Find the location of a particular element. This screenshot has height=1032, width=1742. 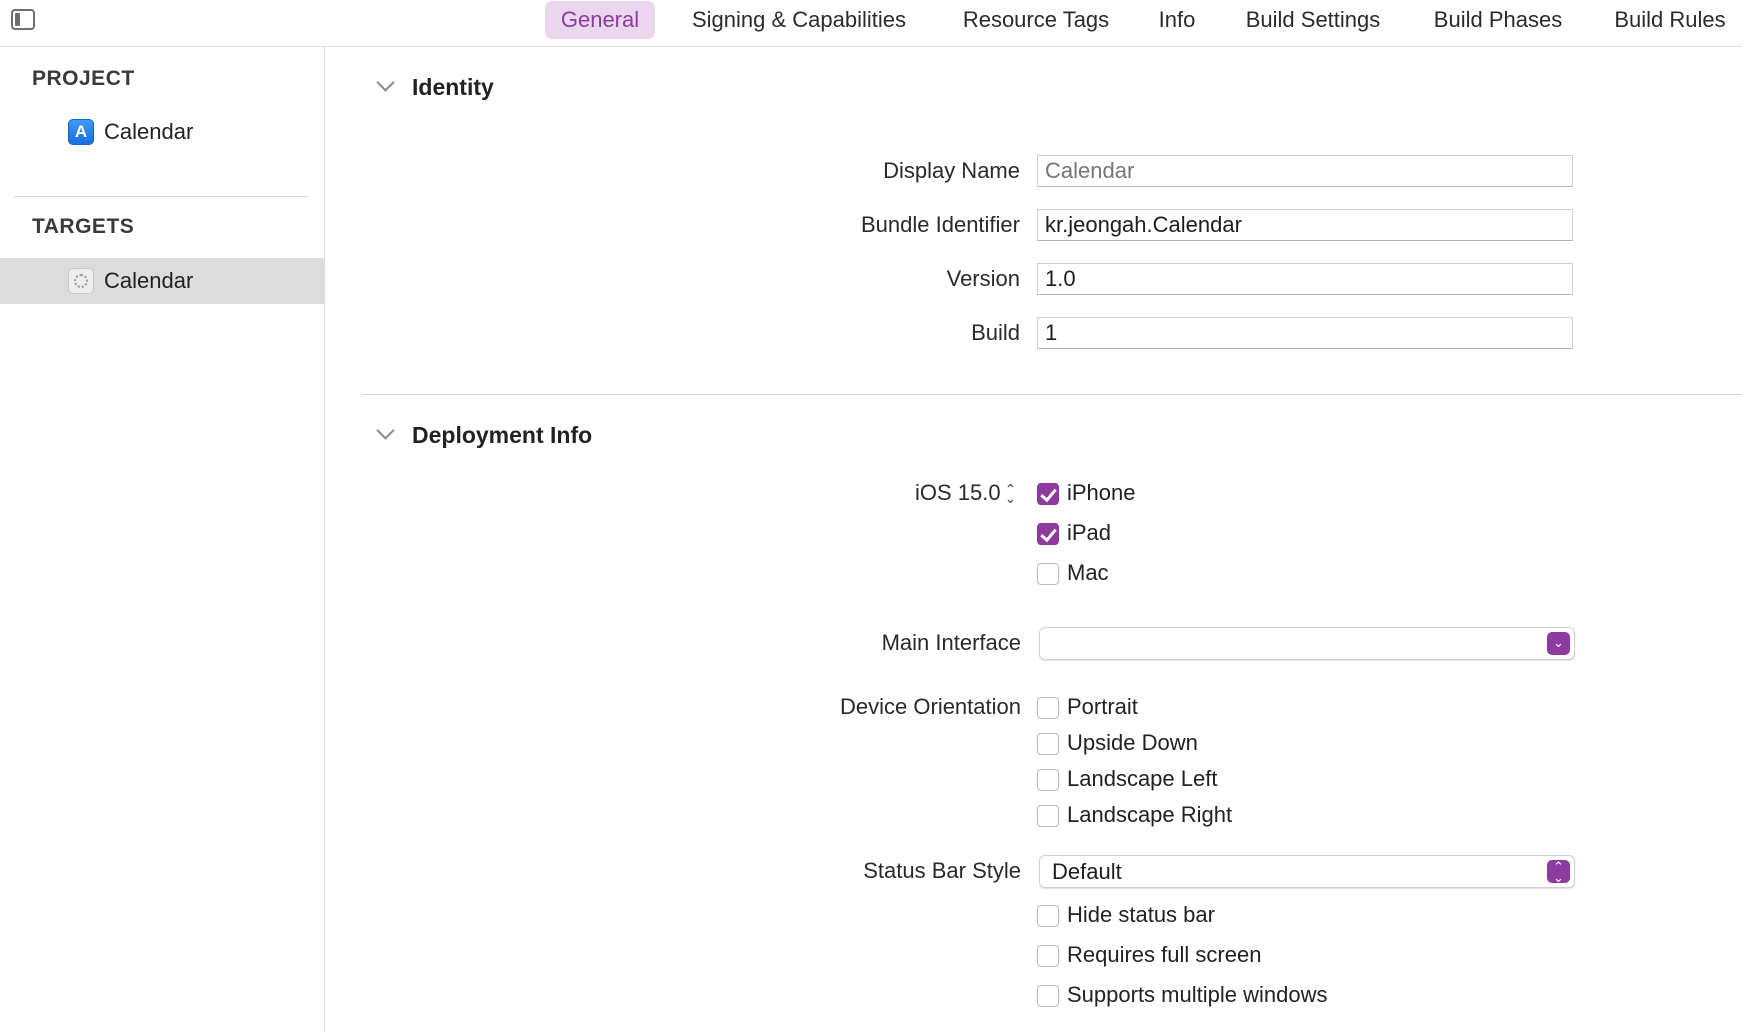

status-bar-style-value: Default is located at coordinates (1087, 871).